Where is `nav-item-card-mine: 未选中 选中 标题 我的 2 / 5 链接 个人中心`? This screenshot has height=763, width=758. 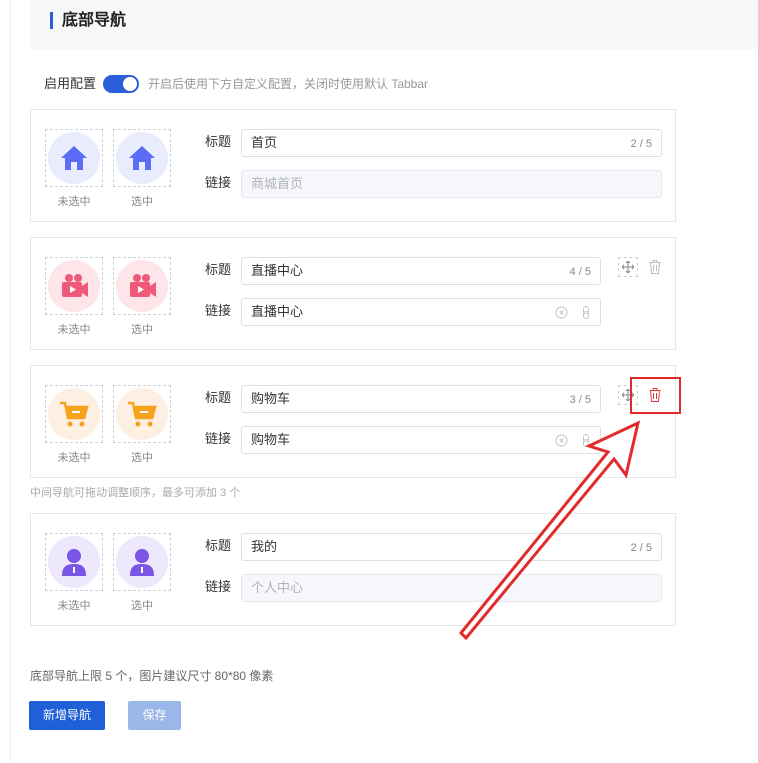
nav-item-card-mine: 未选中 选中 标题 我的 2 / 5 链接 个人中心 is located at coordinates (353, 569).